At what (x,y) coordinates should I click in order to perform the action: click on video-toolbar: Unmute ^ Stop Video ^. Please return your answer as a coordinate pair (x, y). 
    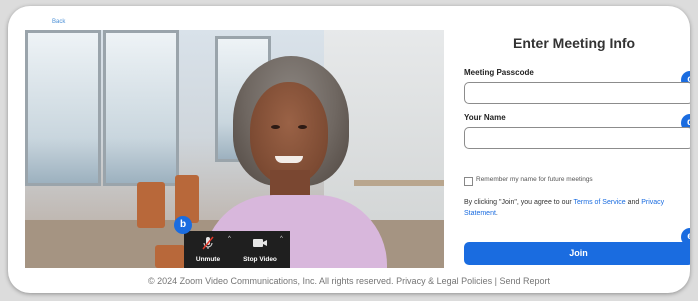
    Looking at the image, I should click on (237, 249).